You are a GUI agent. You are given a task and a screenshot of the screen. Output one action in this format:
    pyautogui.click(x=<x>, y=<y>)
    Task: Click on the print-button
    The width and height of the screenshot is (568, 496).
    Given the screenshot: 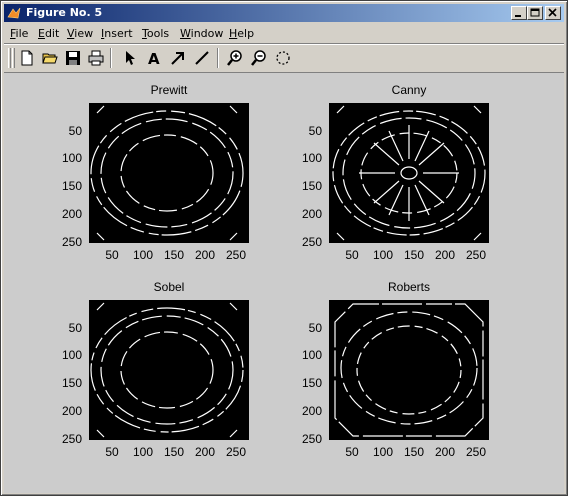 What is the action you would take?
    pyautogui.click(x=96, y=58)
    